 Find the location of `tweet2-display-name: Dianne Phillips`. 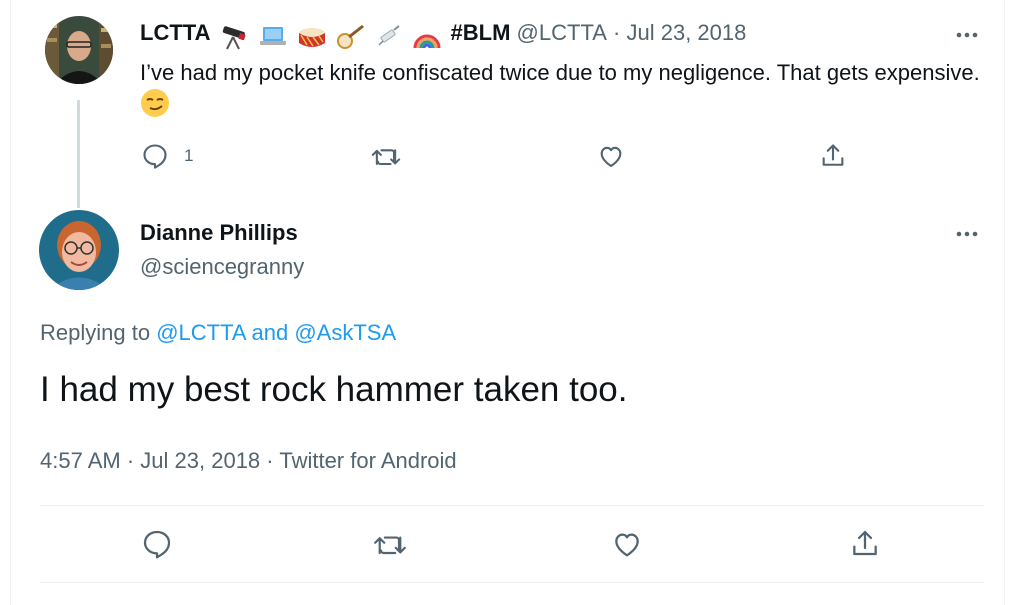

tweet2-display-name: Dianne Phillips is located at coordinates (219, 233).